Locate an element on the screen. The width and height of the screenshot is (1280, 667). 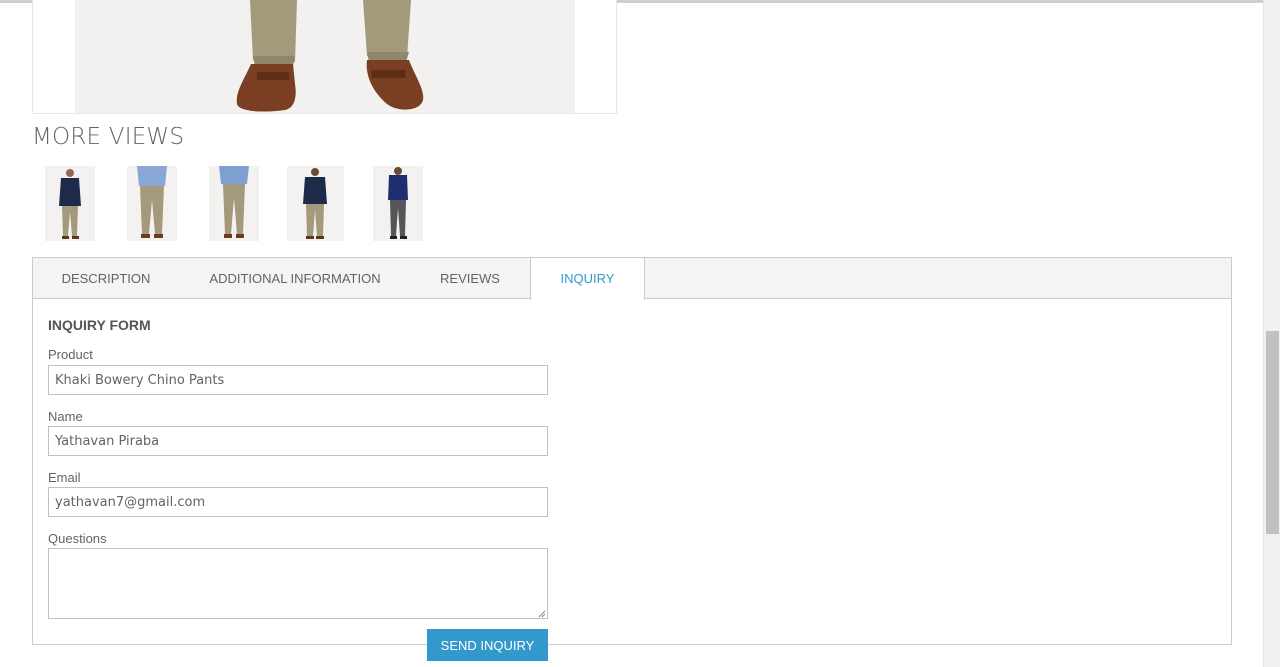
more-views-title: MORE VIEWS is located at coordinates (108, 137).